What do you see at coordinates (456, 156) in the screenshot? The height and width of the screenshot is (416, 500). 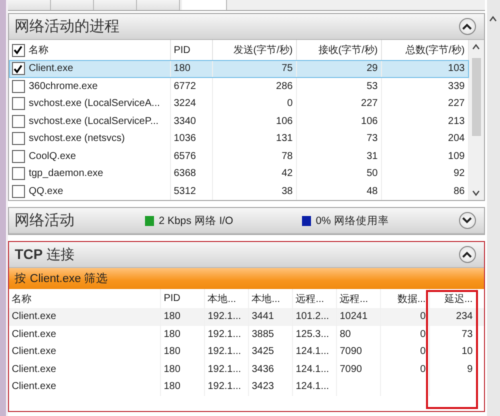 I see `table-cell: 109` at bounding box center [456, 156].